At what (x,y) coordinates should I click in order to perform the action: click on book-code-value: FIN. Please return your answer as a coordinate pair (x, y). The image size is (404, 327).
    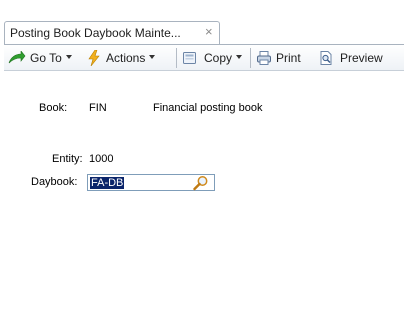
    Looking at the image, I should click on (98, 108).